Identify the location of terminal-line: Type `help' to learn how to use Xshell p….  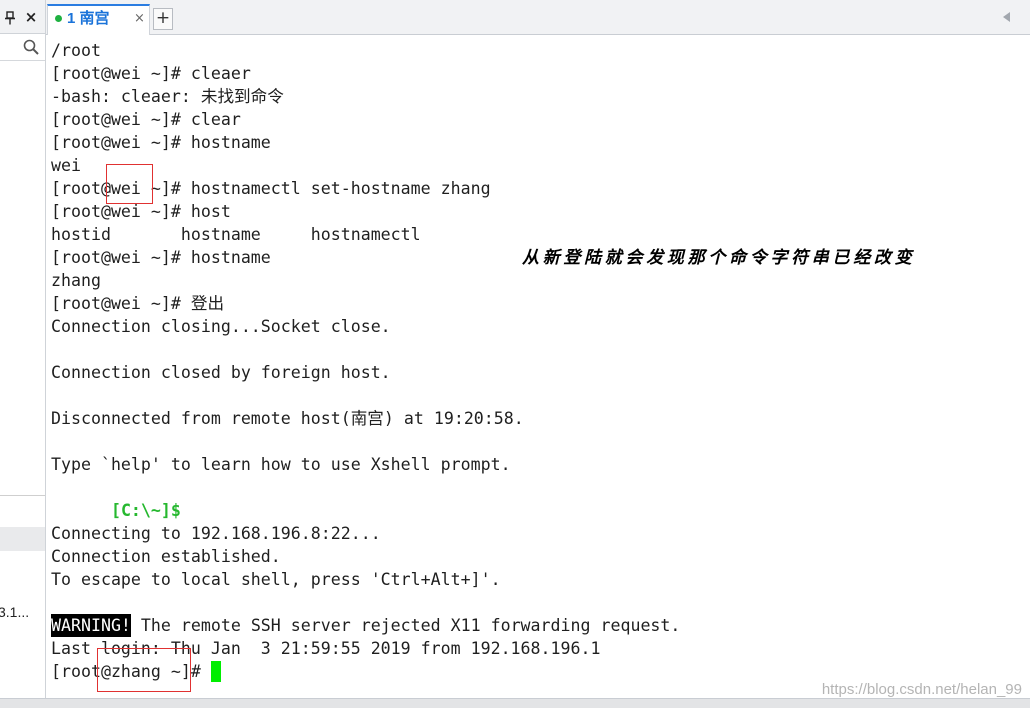
(281, 464).